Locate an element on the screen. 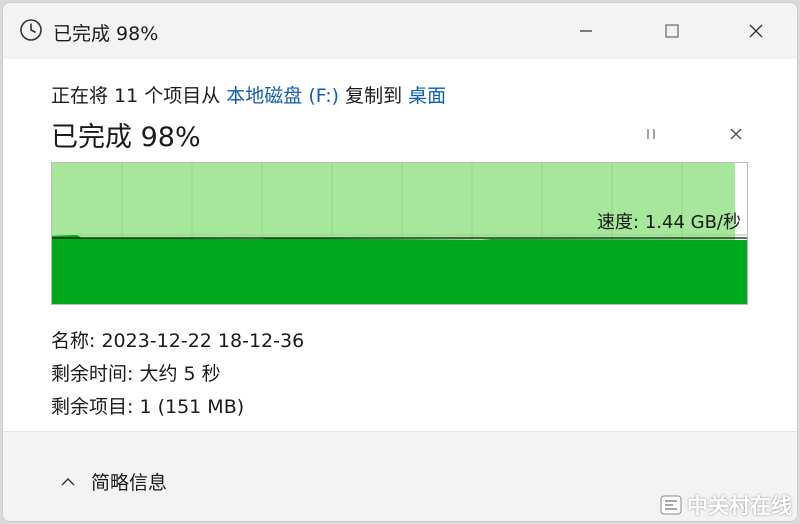  zol-logo-icon is located at coordinates (671, 505).